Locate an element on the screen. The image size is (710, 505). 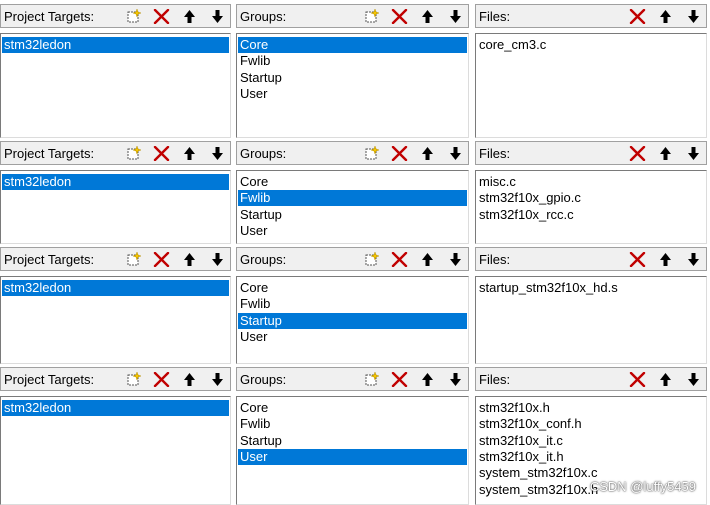
files-list-item: misc.c is located at coordinates (591, 182).